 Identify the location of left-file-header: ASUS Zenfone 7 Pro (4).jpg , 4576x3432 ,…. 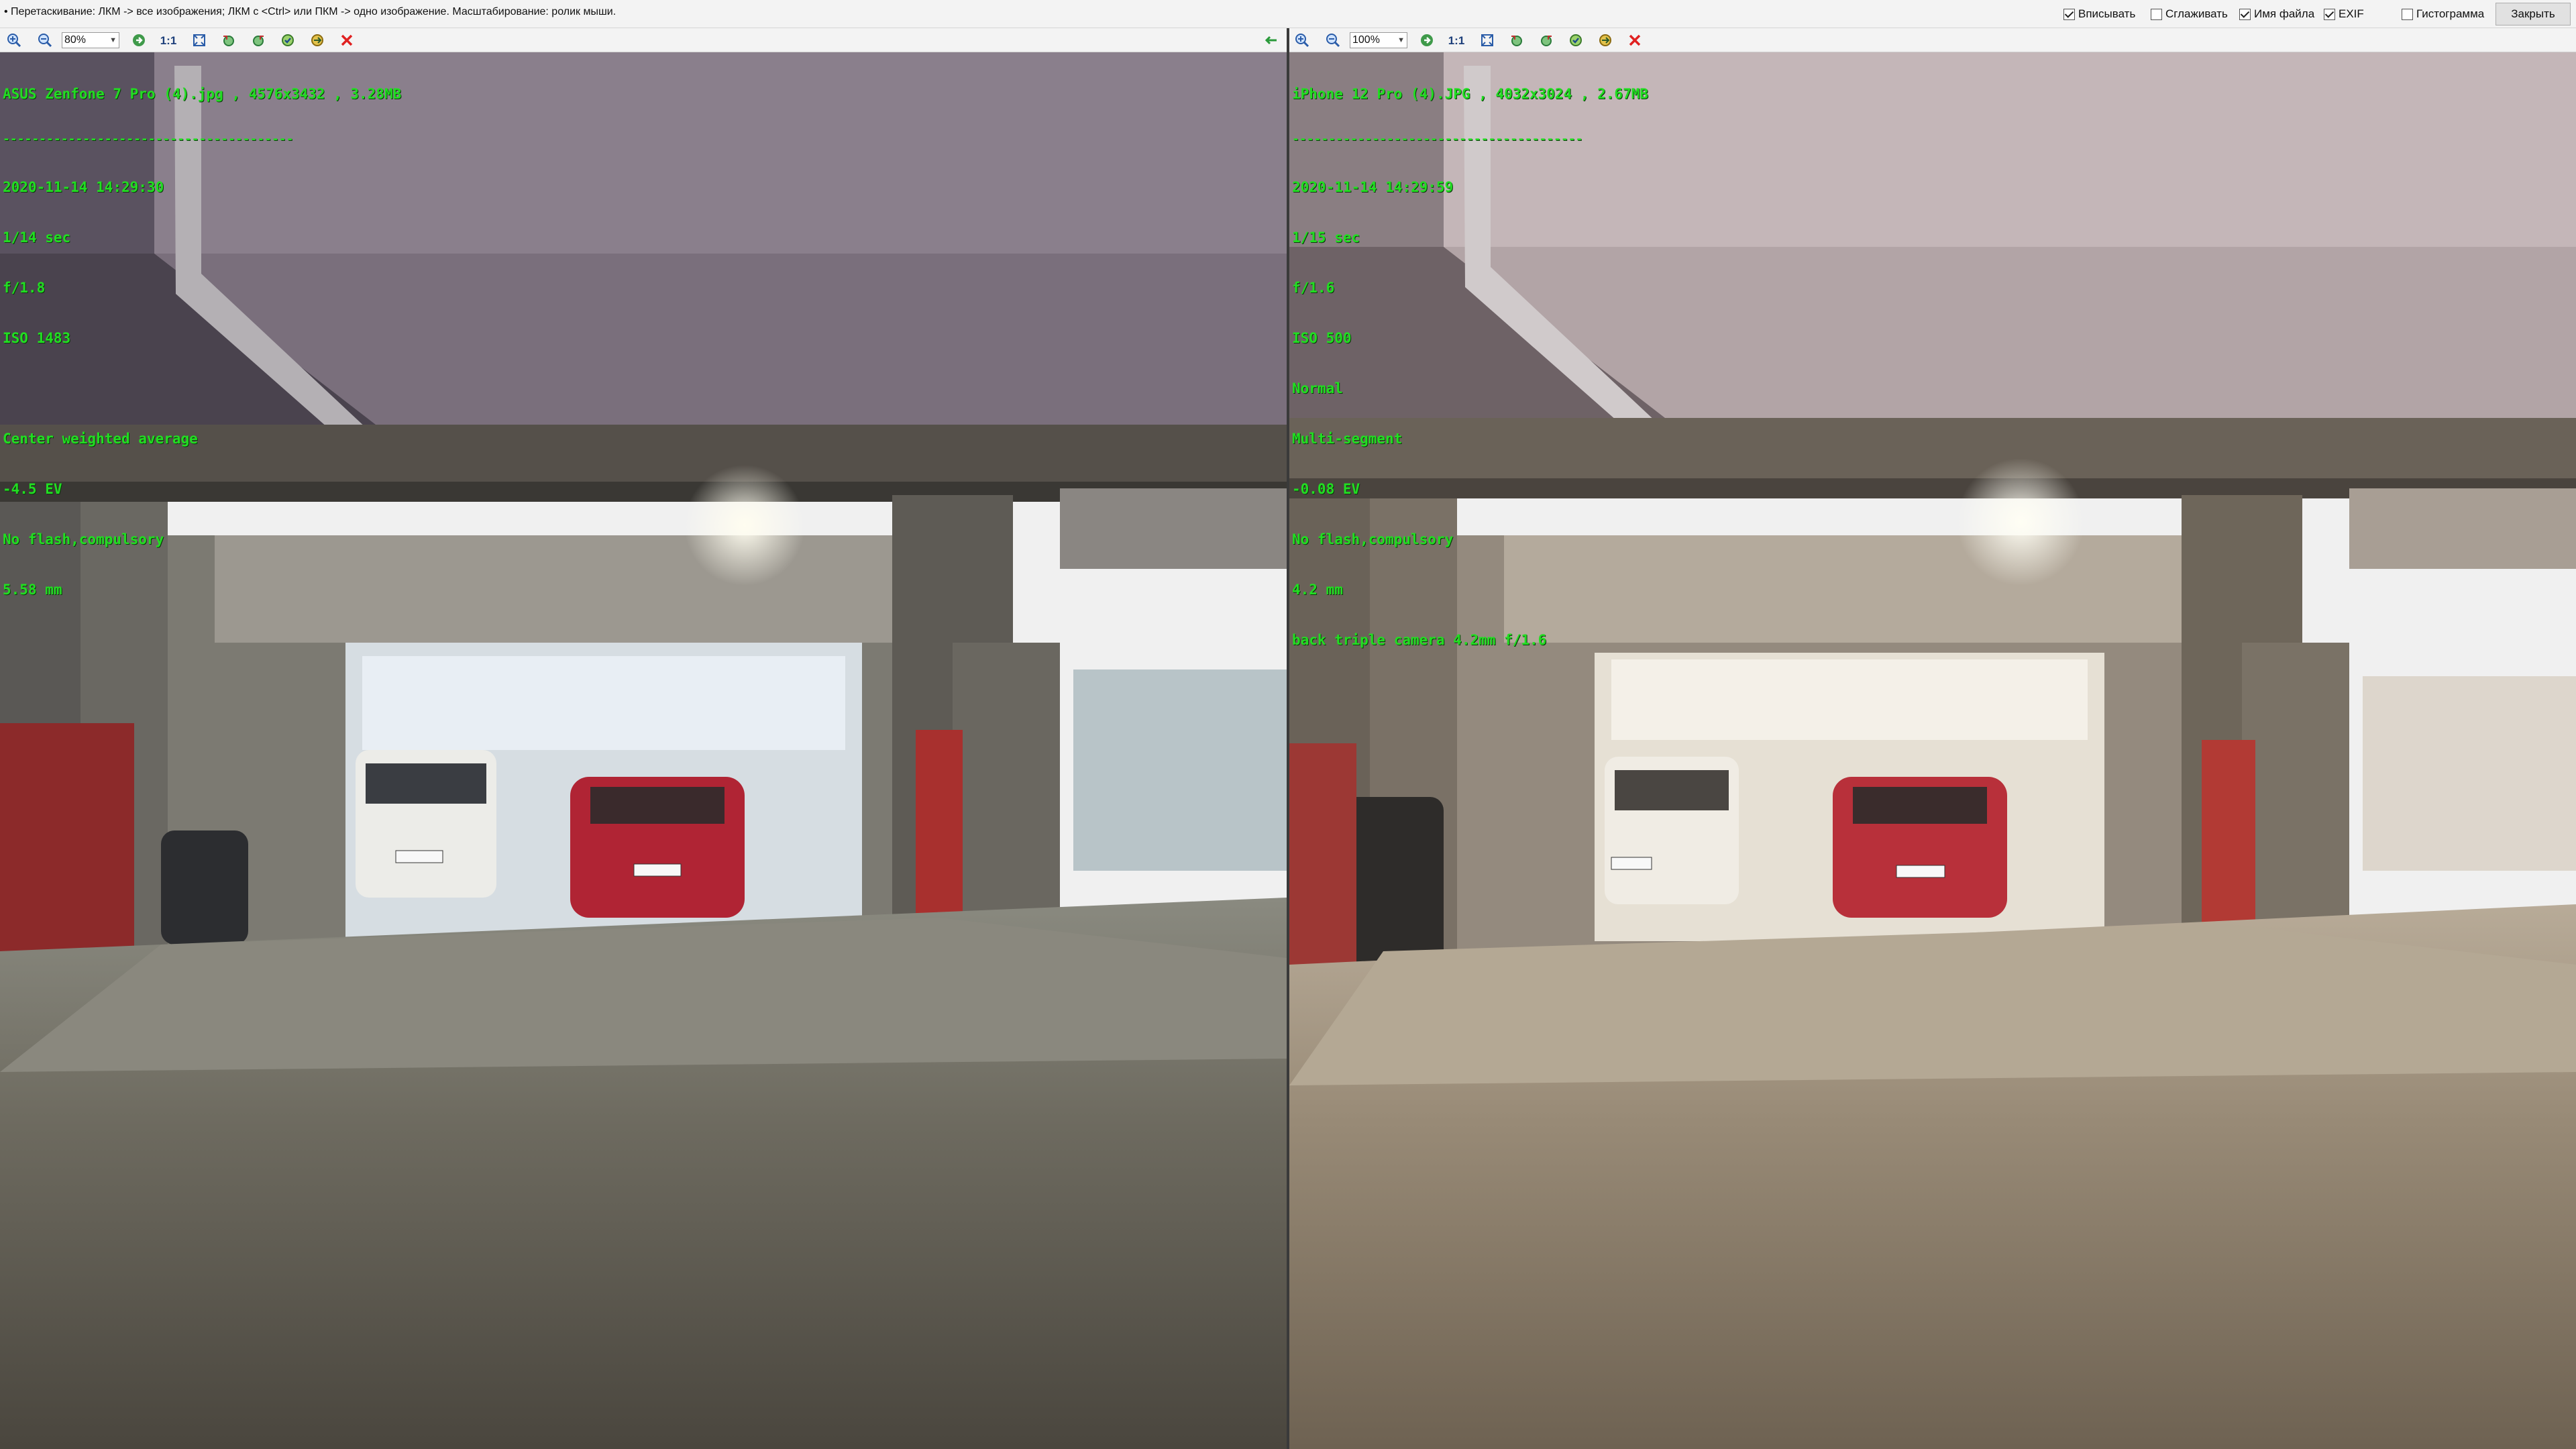
(202, 94).